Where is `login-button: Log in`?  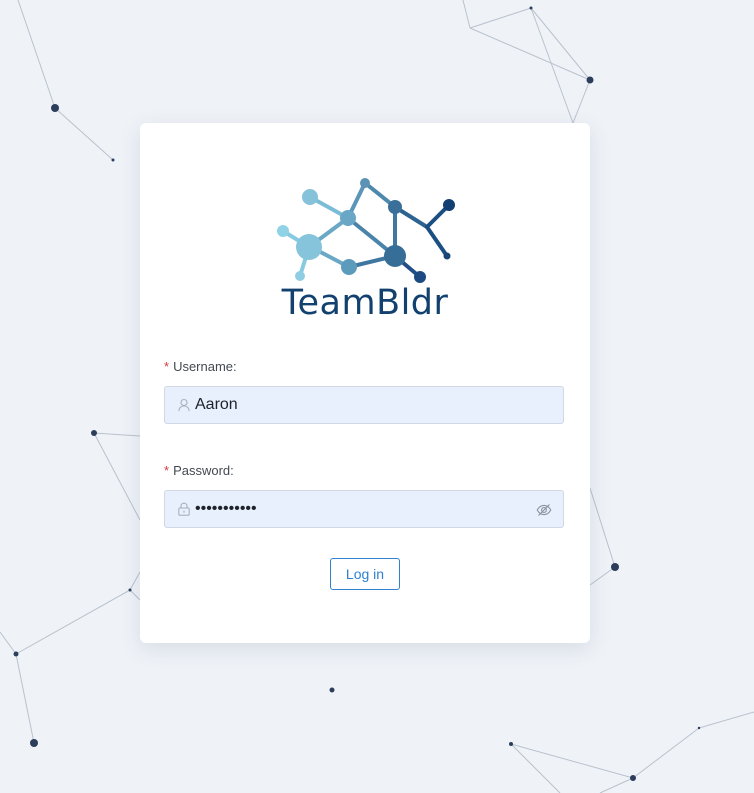 login-button: Log in is located at coordinates (365, 574).